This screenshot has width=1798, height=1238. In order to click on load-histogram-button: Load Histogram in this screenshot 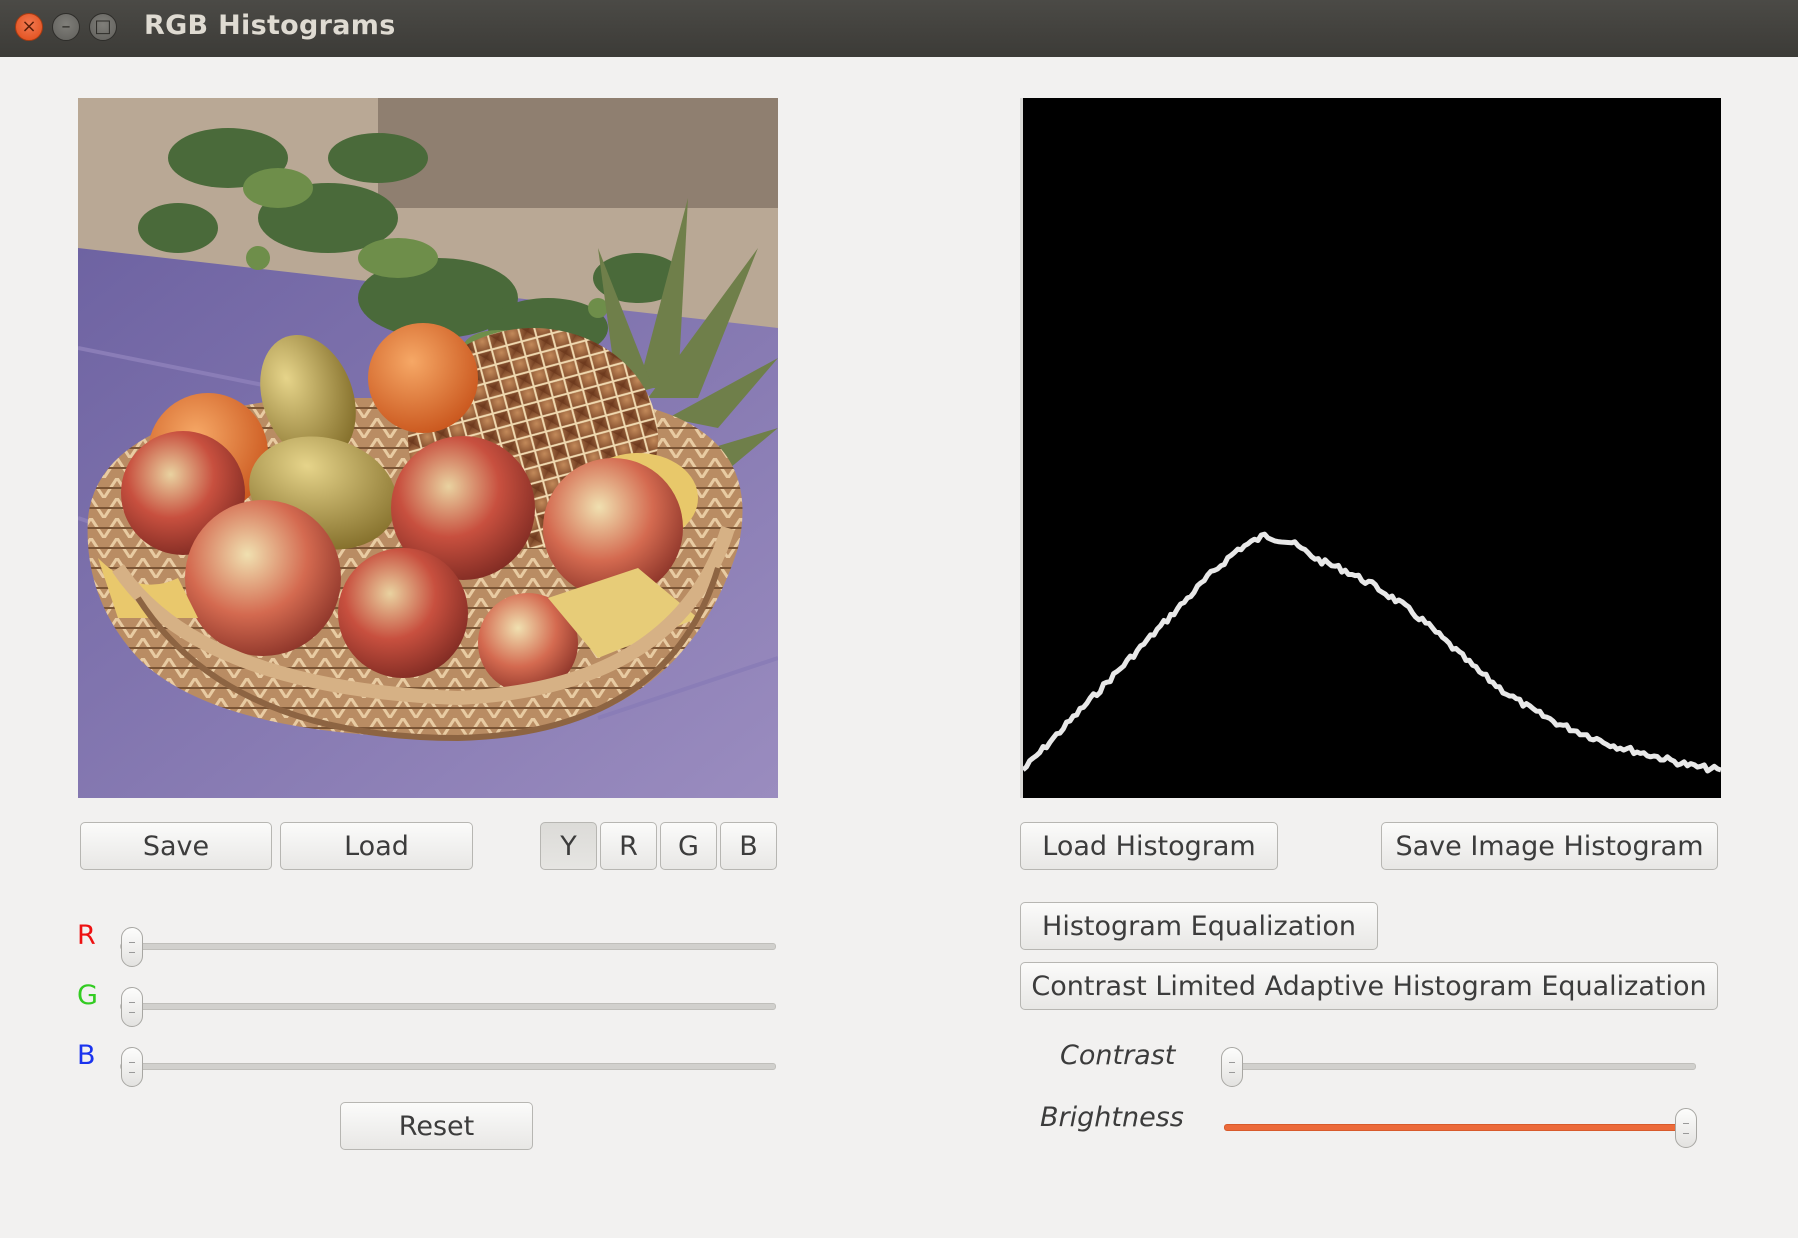, I will do `click(1149, 846)`.